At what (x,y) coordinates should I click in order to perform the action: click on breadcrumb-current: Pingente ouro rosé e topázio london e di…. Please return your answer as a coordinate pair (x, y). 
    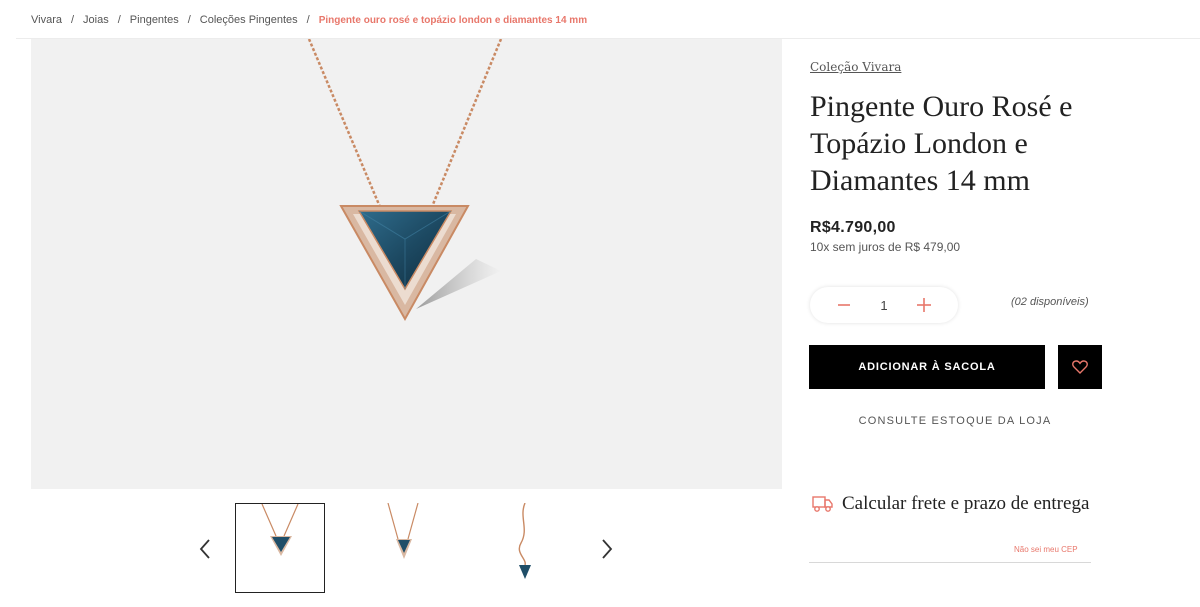
    Looking at the image, I should click on (453, 20).